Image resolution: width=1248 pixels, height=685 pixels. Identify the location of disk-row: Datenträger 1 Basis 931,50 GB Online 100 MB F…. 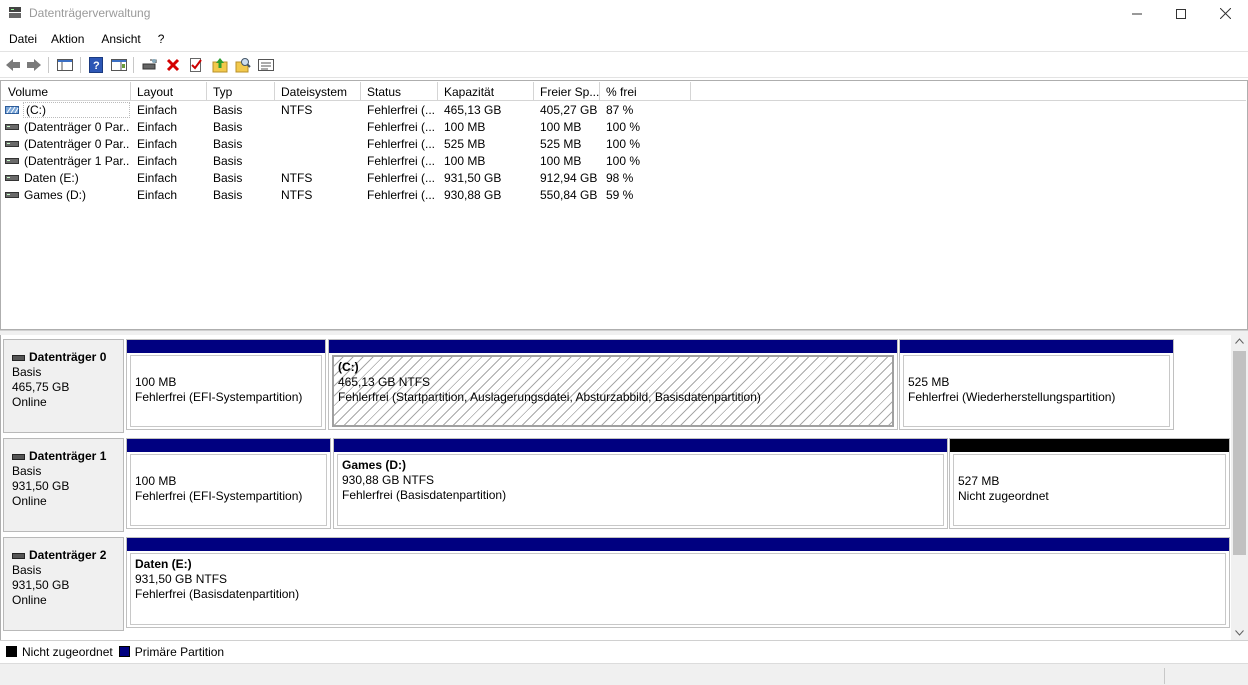
(617, 485).